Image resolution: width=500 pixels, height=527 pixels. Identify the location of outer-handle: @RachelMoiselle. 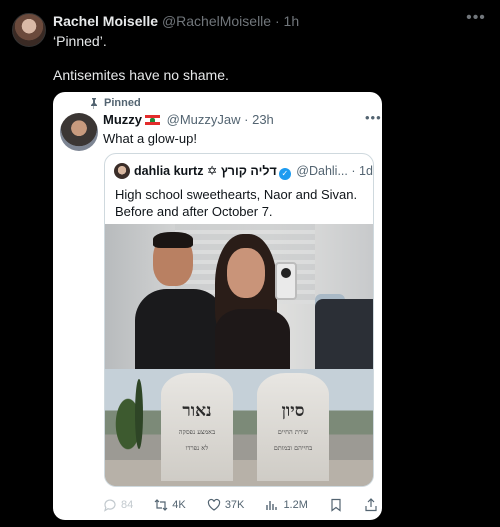
(216, 21).